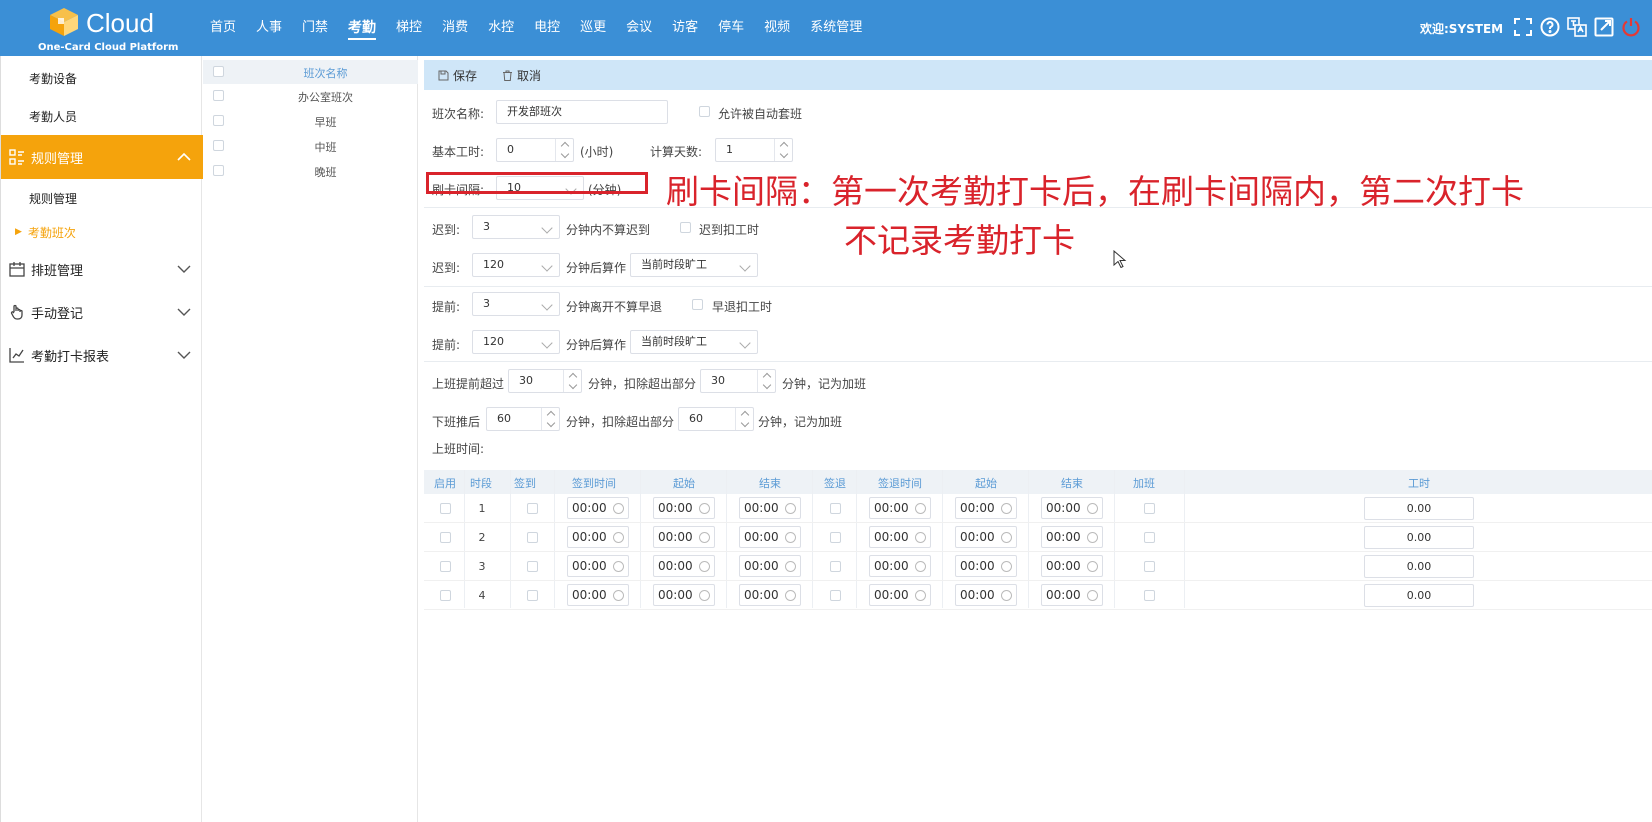 The width and height of the screenshot is (1652, 822). What do you see at coordinates (516, 304) in the screenshot?
I see `early1-select: 3` at bounding box center [516, 304].